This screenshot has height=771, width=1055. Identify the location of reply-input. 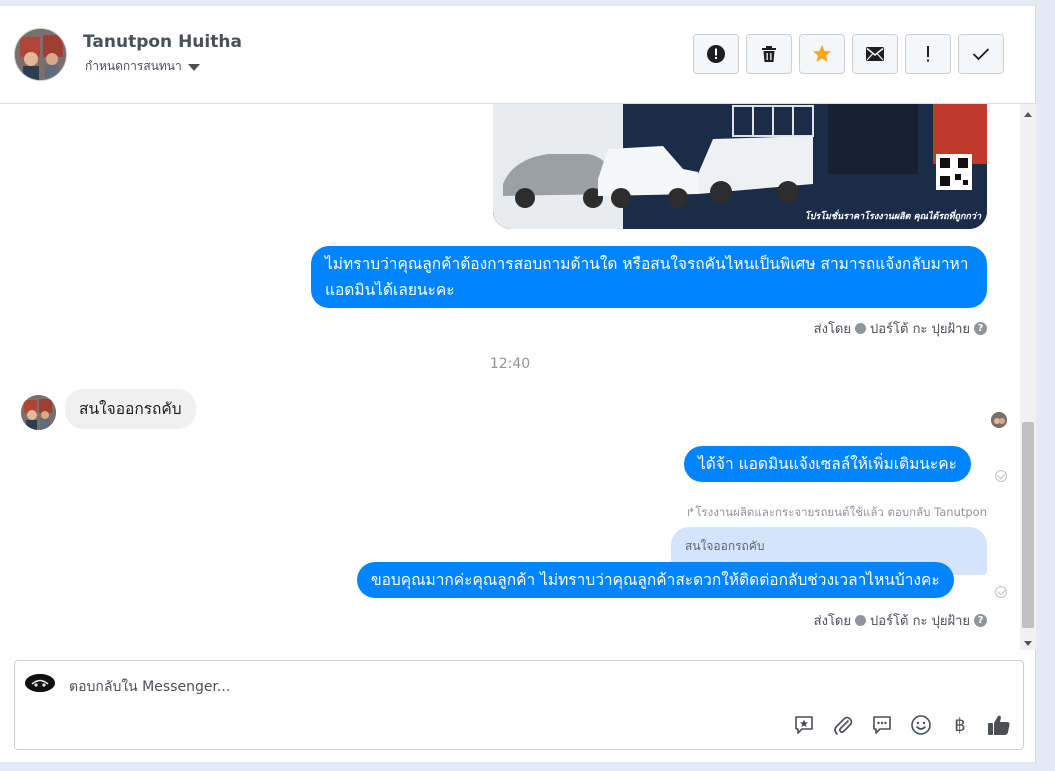
(419, 687).